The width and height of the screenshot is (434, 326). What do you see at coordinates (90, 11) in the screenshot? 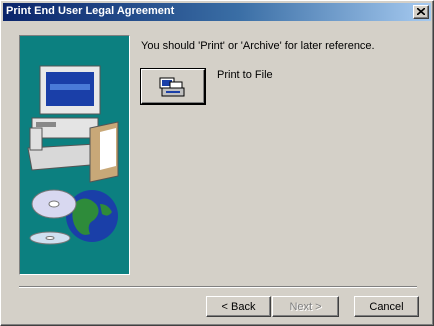
I see `window-title: Print End User Legal Agreement` at bounding box center [90, 11].